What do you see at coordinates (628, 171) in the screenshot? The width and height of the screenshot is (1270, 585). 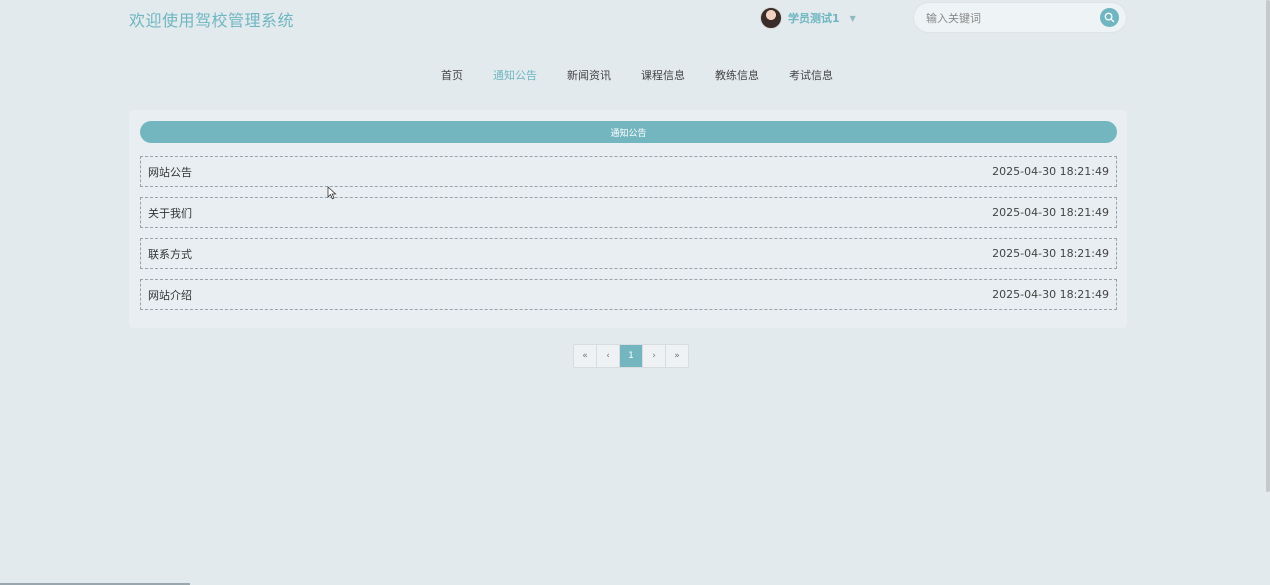 I see `notice-item: 网站公告 2025-04-30 18:21:49` at bounding box center [628, 171].